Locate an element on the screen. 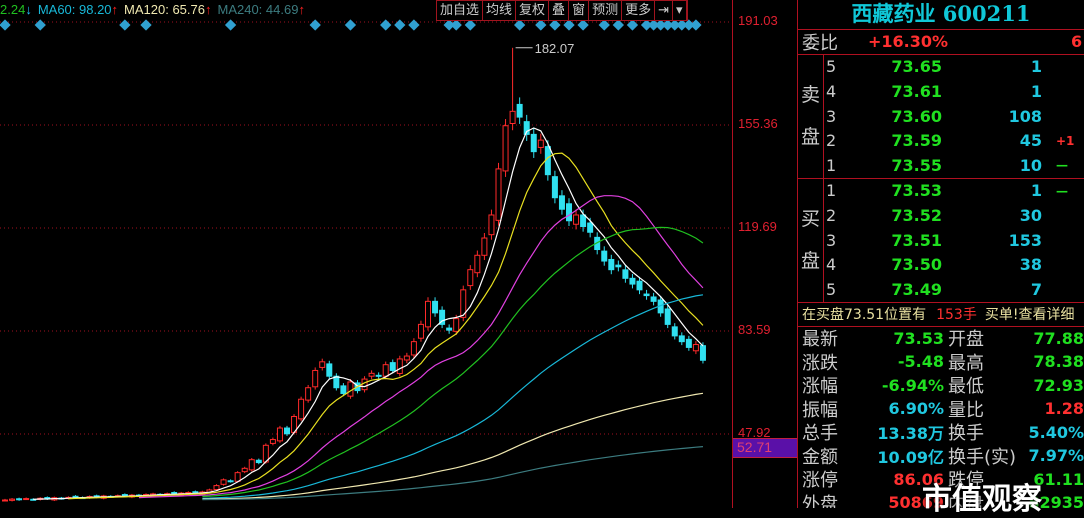 The height and width of the screenshot is (518, 1084). volume: 7 is located at coordinates (1036, 289).